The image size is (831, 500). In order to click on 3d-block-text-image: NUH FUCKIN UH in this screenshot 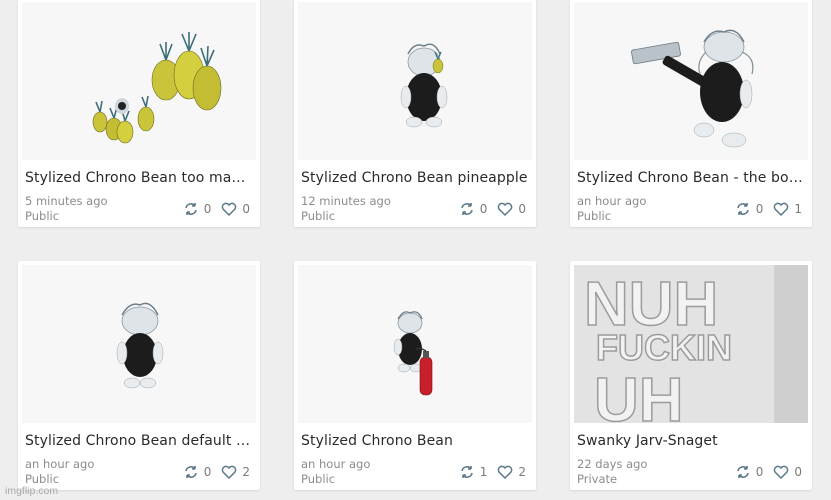, I will do `click(691, 344)`.